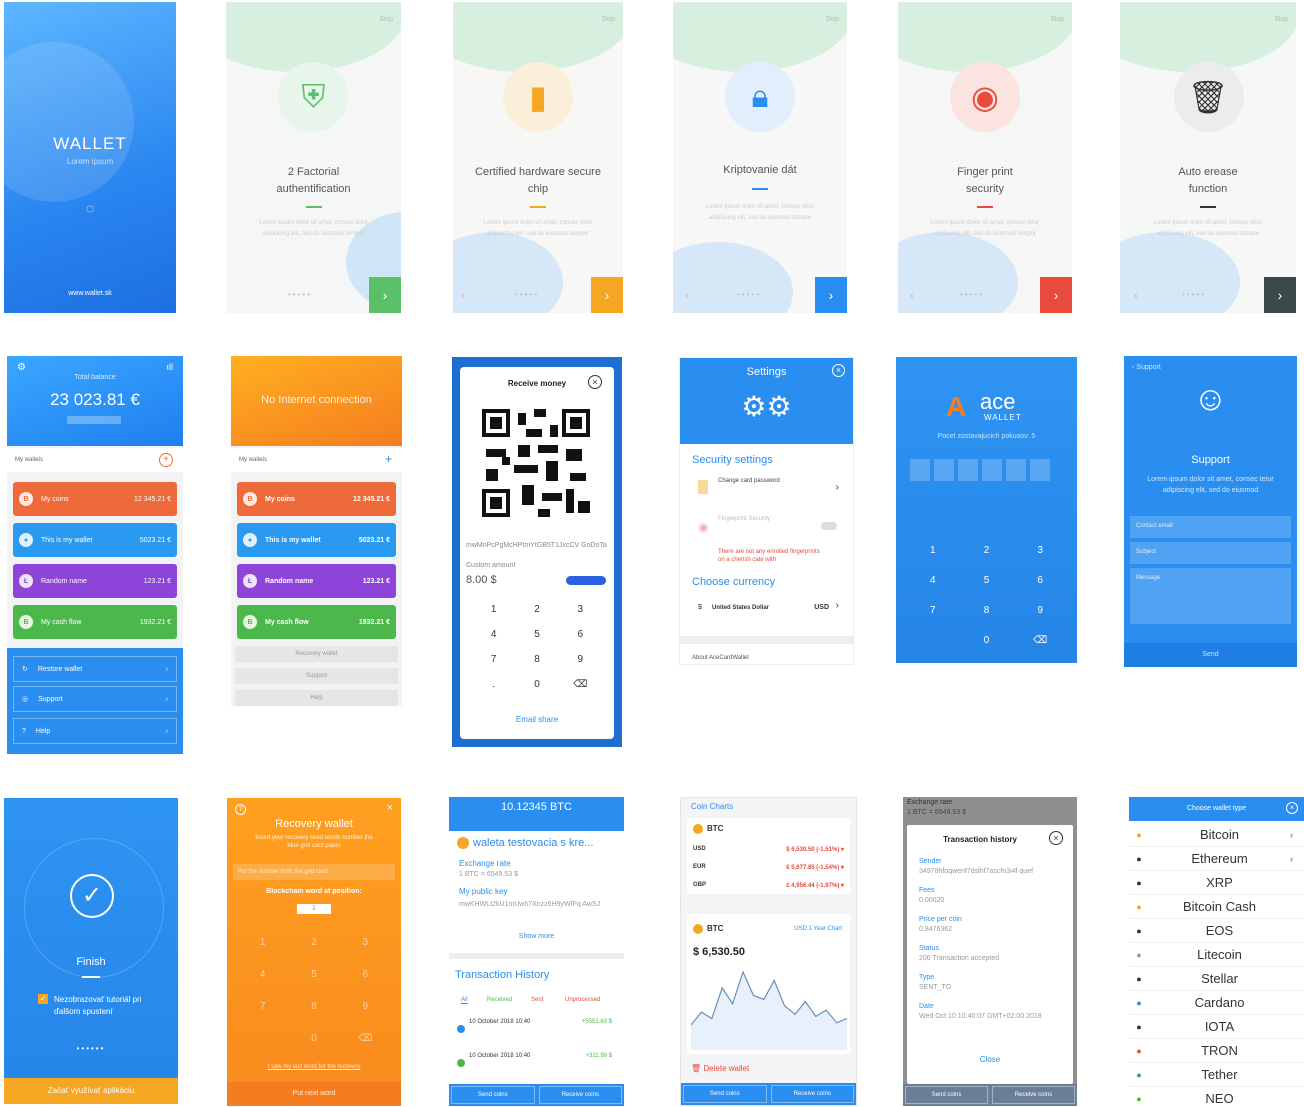 The image size is (1304, 1107). Describe the element at coordinates (586, 580) in the screenshot. I see `currency-toggle` at that location.